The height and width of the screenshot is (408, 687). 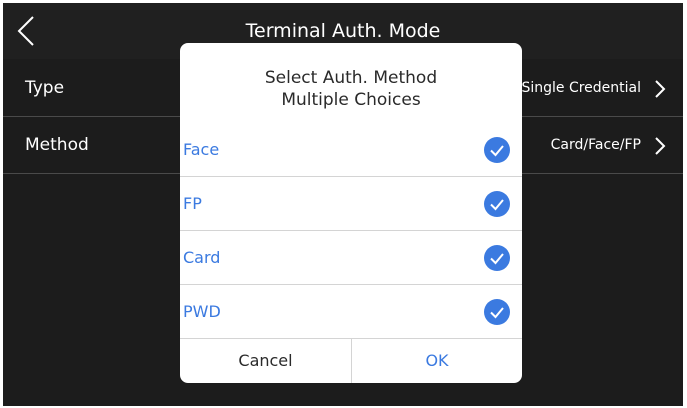 What do you see at coordinates (351, 89) in the screenshot?
I see `dialog-title: Select Auth. Method Multiple Choices` at bounding box center [351, 89].